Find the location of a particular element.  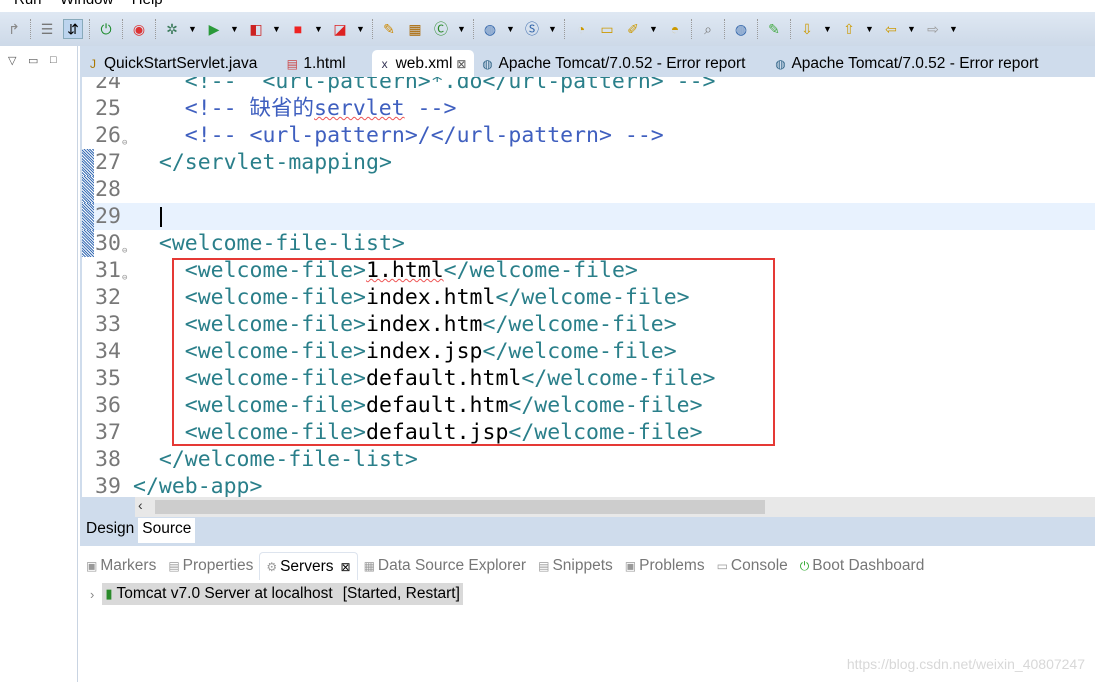

step-return-icon: ↱ is located at coordinates (14, 29).